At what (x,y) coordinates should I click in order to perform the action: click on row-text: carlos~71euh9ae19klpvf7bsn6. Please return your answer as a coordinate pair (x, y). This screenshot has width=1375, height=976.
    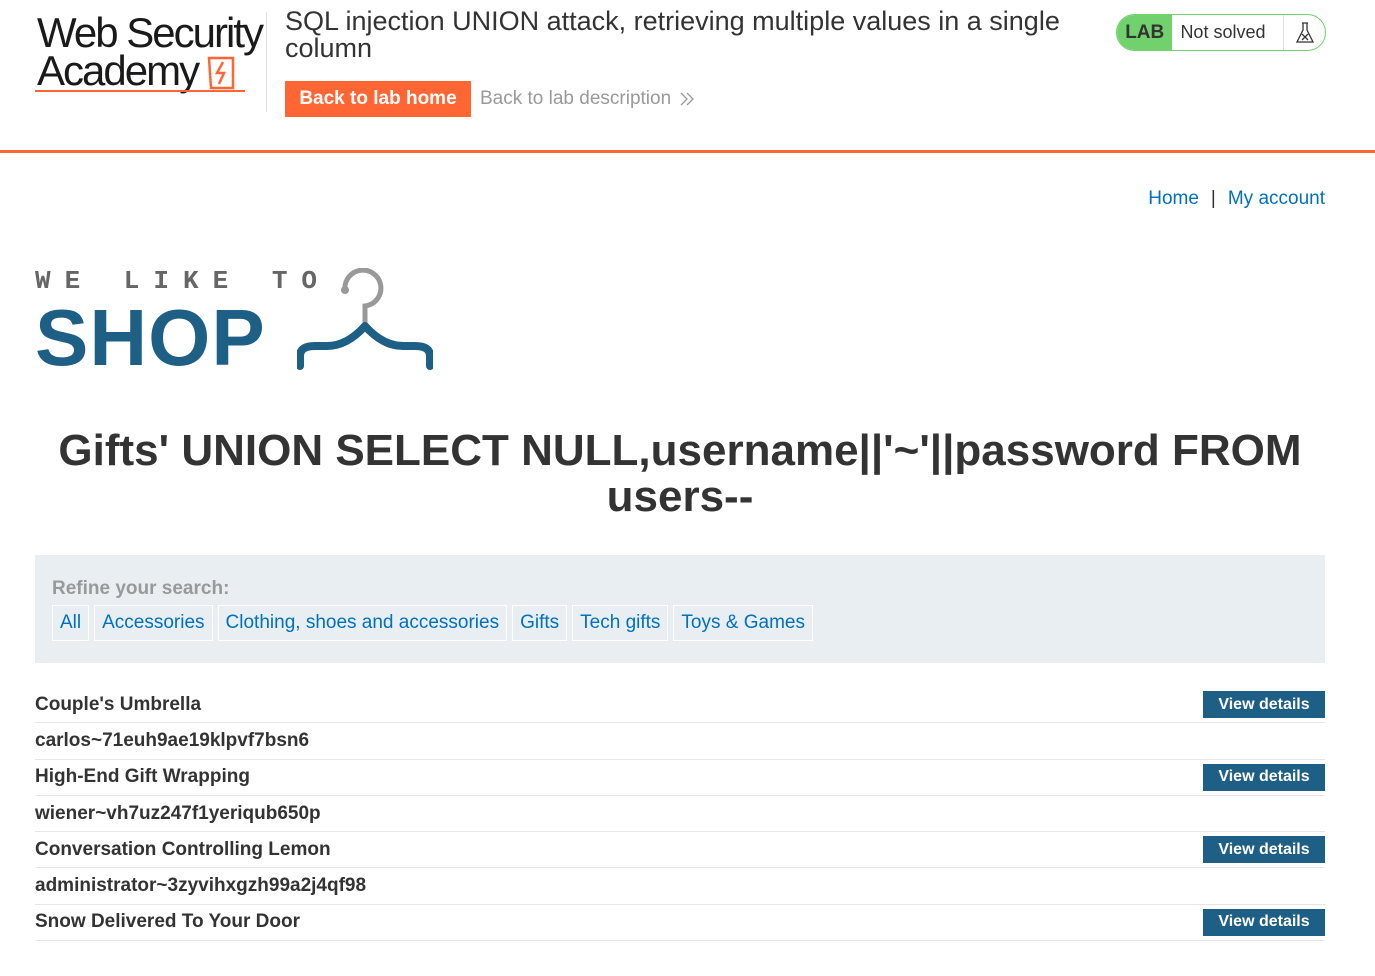
    Looking at the image, I should click on (172, 740).